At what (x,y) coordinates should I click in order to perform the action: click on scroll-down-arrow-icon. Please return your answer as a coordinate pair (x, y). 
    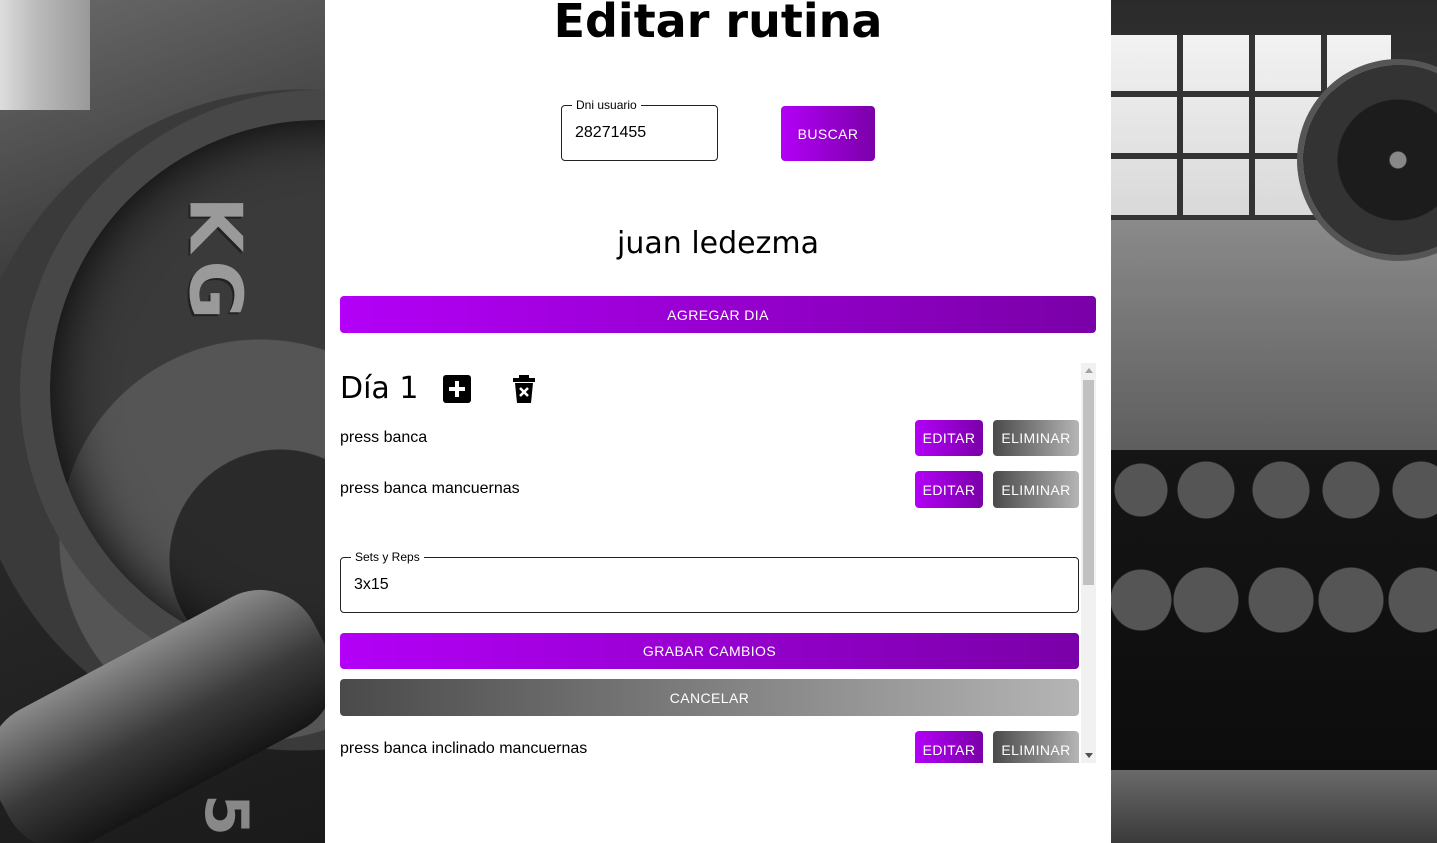
    Looking at the image, I should click on (1089, 755).